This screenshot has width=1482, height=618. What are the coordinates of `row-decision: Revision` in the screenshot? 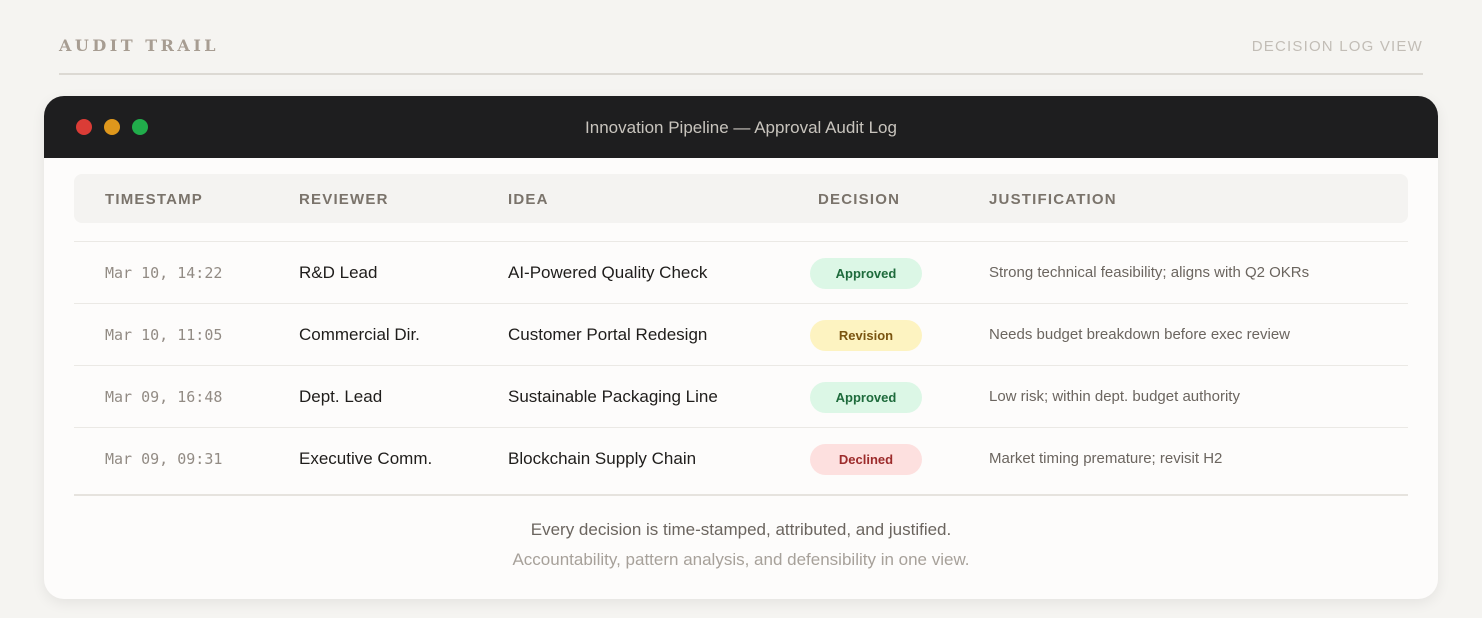 It's located at (866, 335).